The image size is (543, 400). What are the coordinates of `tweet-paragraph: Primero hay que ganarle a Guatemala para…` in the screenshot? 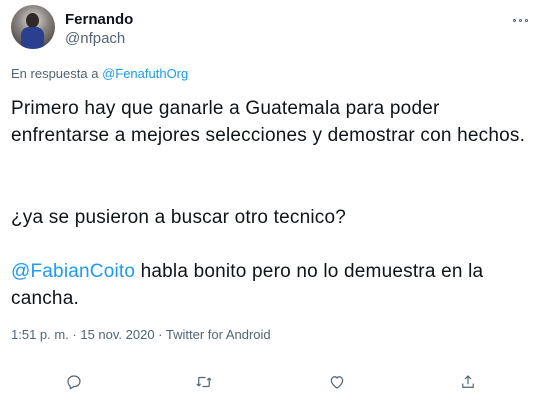 It's located at (268, 122).